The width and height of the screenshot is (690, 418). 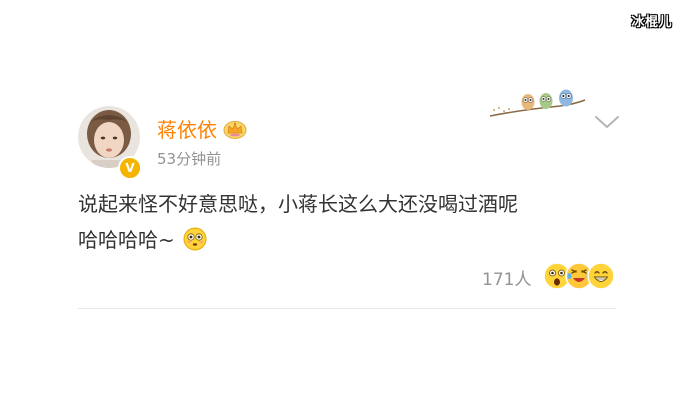 I want to click on crown-icon, so click(x=235, y=129).